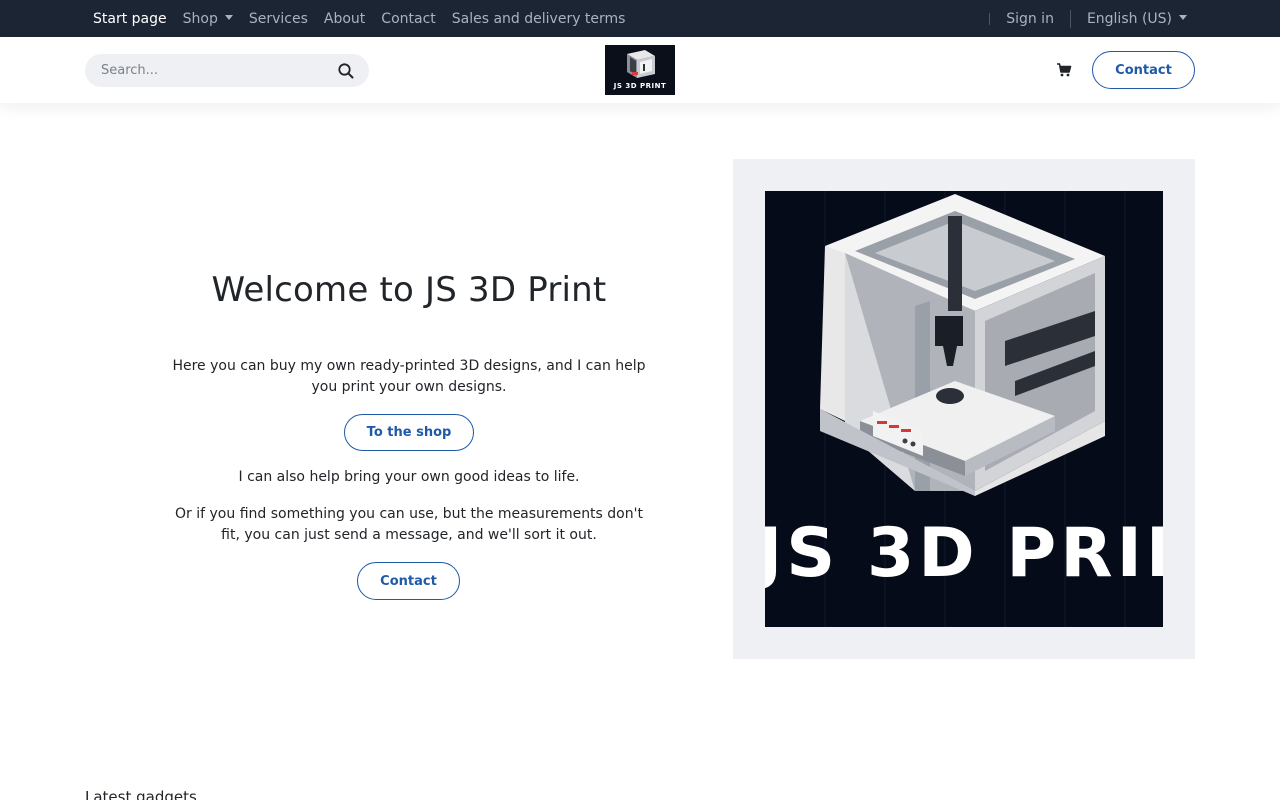 The image size is (1280, 800). Describe the element at coordinates (964, 553) in the screenshot. I see `image-brand-text: JS 3D PRINT` at that location.